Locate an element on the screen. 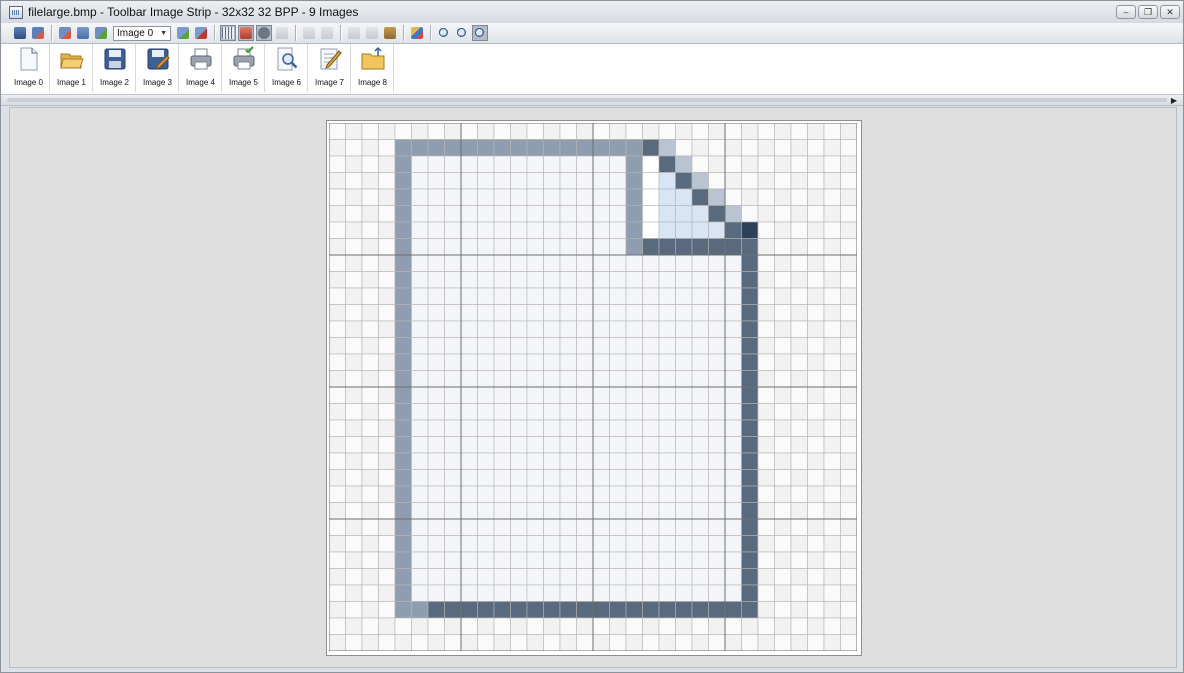 This screenshot has height=673, width=1184. strip-item-image-8: Image 8 is located at coordinates (373, 68).